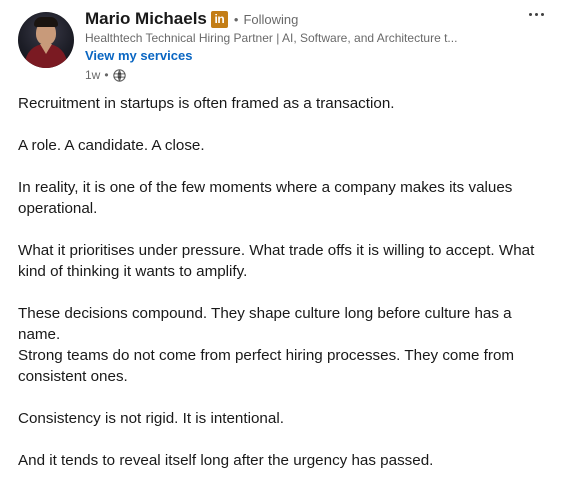  What do you see at coordinates (146, 19) in the screenshot?
I see `author-name: Mario Michaels` at bounding box center [146, 19].